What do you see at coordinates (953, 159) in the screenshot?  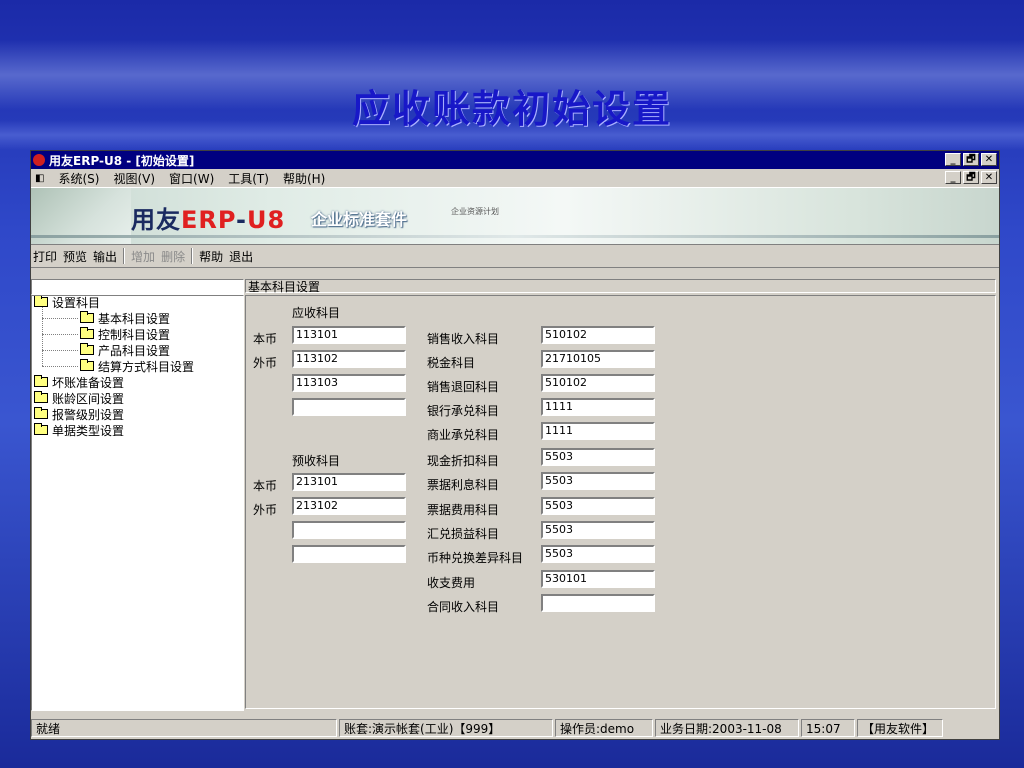 I see `minimize-button: _` at bounding box center [953, 159].